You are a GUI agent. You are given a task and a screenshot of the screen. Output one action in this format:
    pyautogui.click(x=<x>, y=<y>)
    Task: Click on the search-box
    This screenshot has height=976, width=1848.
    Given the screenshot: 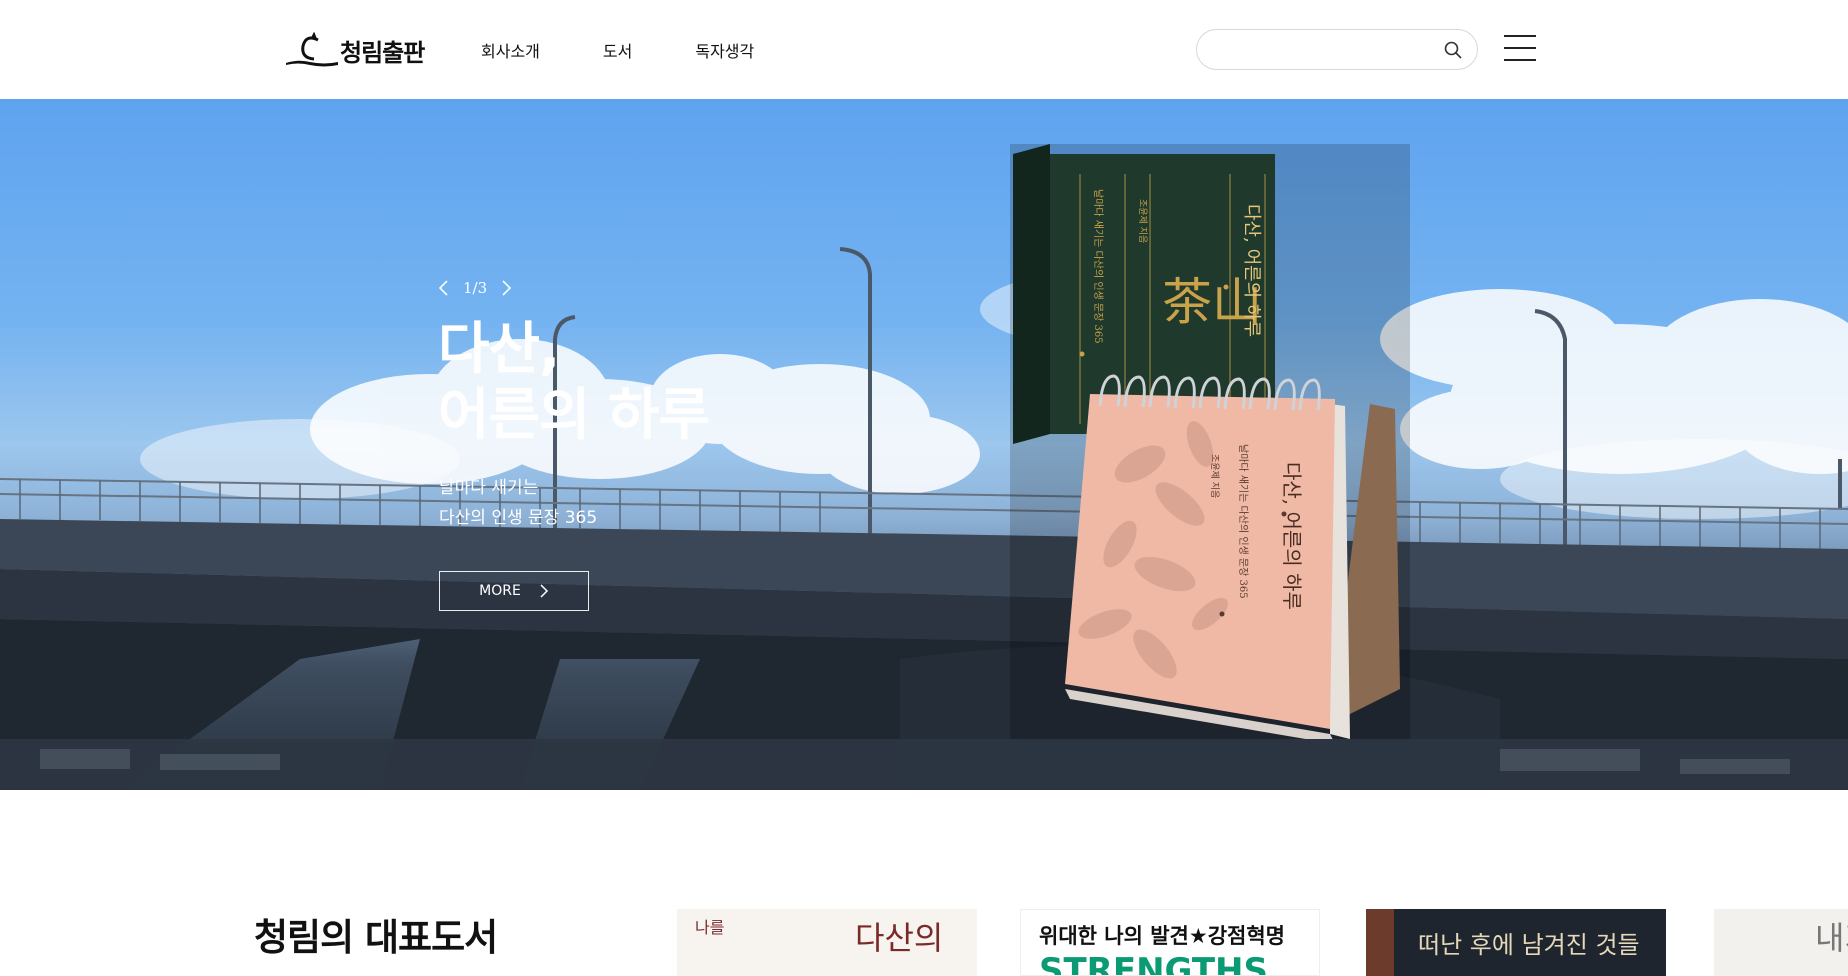 What is the action you would take?
    pyautogui.click(x=1337, y=49)
    